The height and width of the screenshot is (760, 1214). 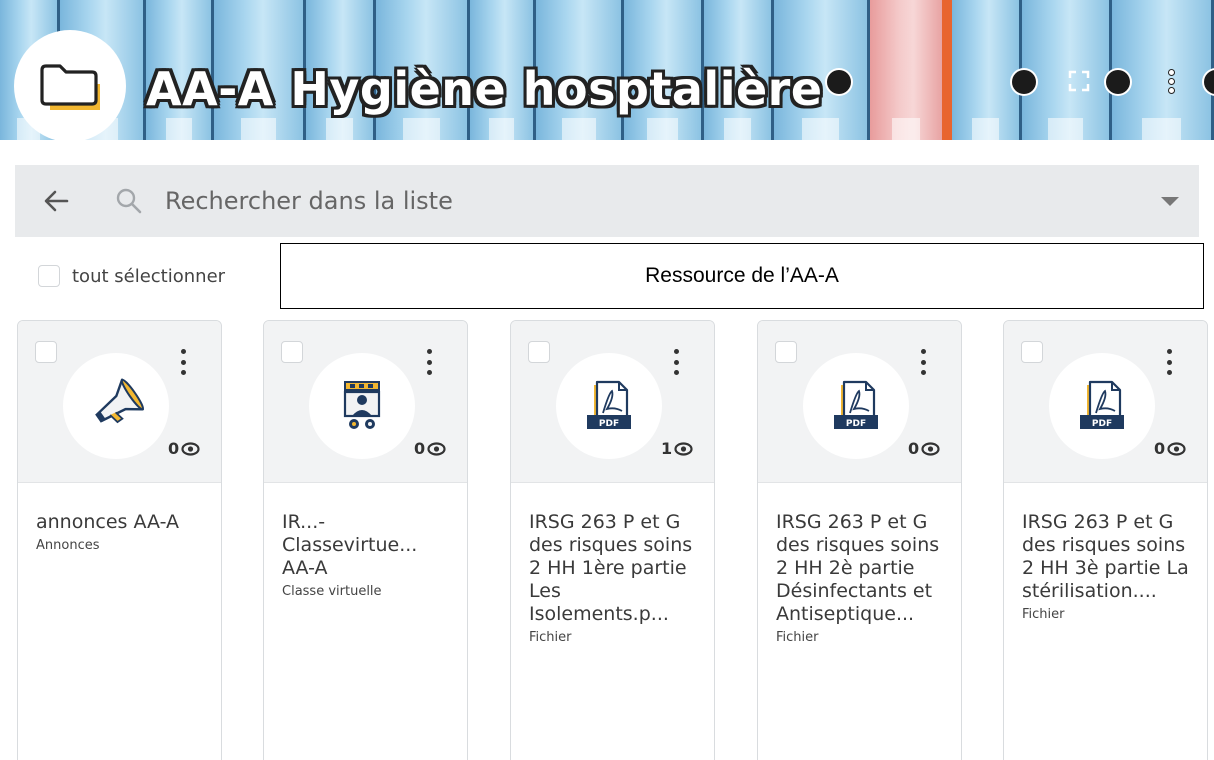 What do you see at coordinates (116, 406) in the screenshot?
I see `trumpet-icon` at bounding box center [116, 406].